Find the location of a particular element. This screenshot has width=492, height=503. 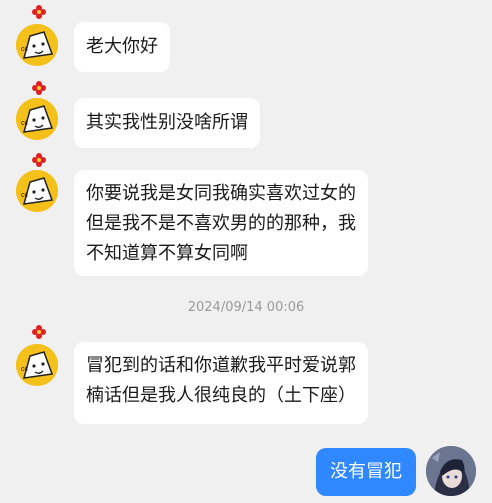

incoming-message-bubble: 其实我性别没啥所谓 is located at coordinates (167, 123).